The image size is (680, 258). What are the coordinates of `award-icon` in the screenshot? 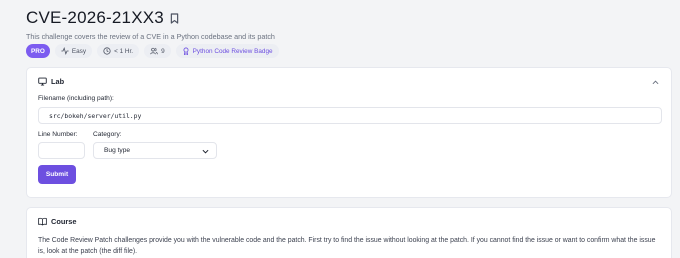 It's located at (186, 51).